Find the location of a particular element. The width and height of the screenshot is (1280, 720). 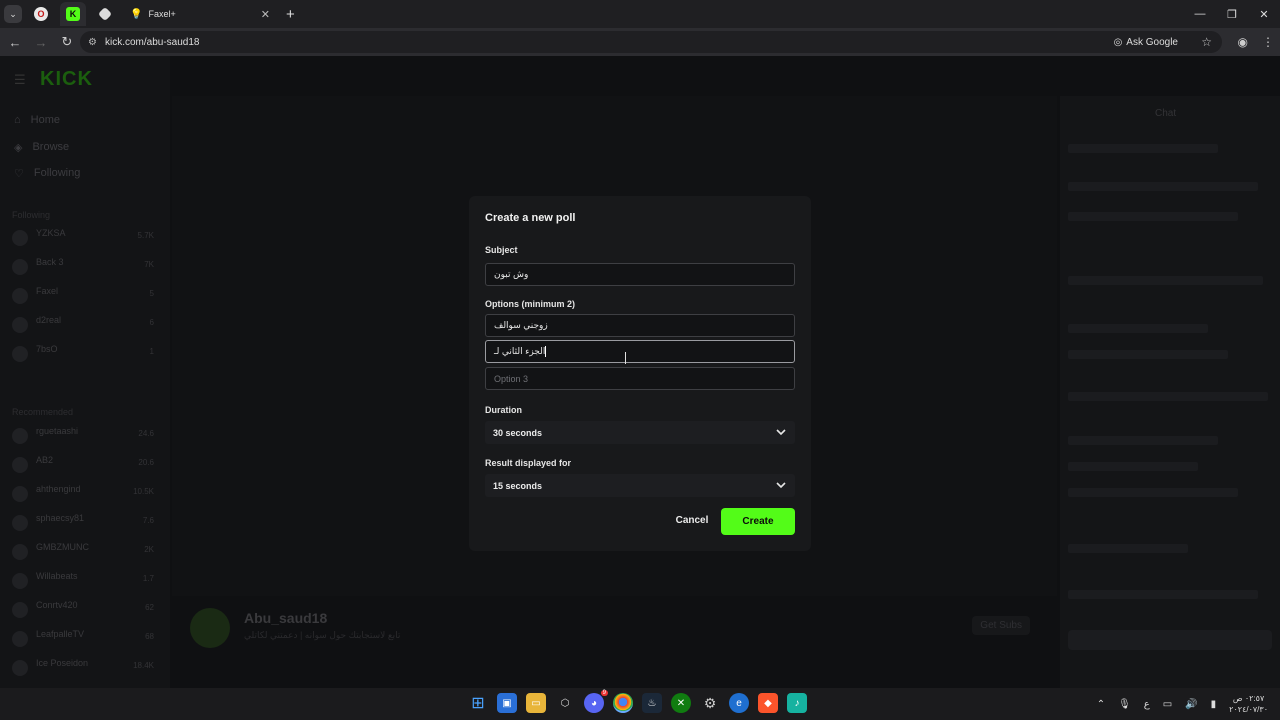

network-icon: ▭ is located at coordinates (1167, 704).